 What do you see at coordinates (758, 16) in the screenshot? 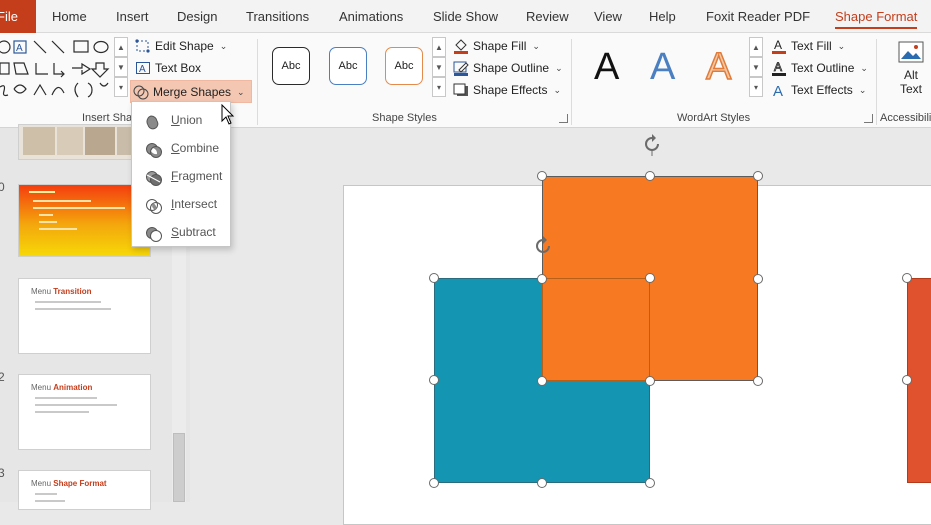
I see `tab-foxit-reader-pdf: Foxit Reader PDF` at bounding box center [758, 16].